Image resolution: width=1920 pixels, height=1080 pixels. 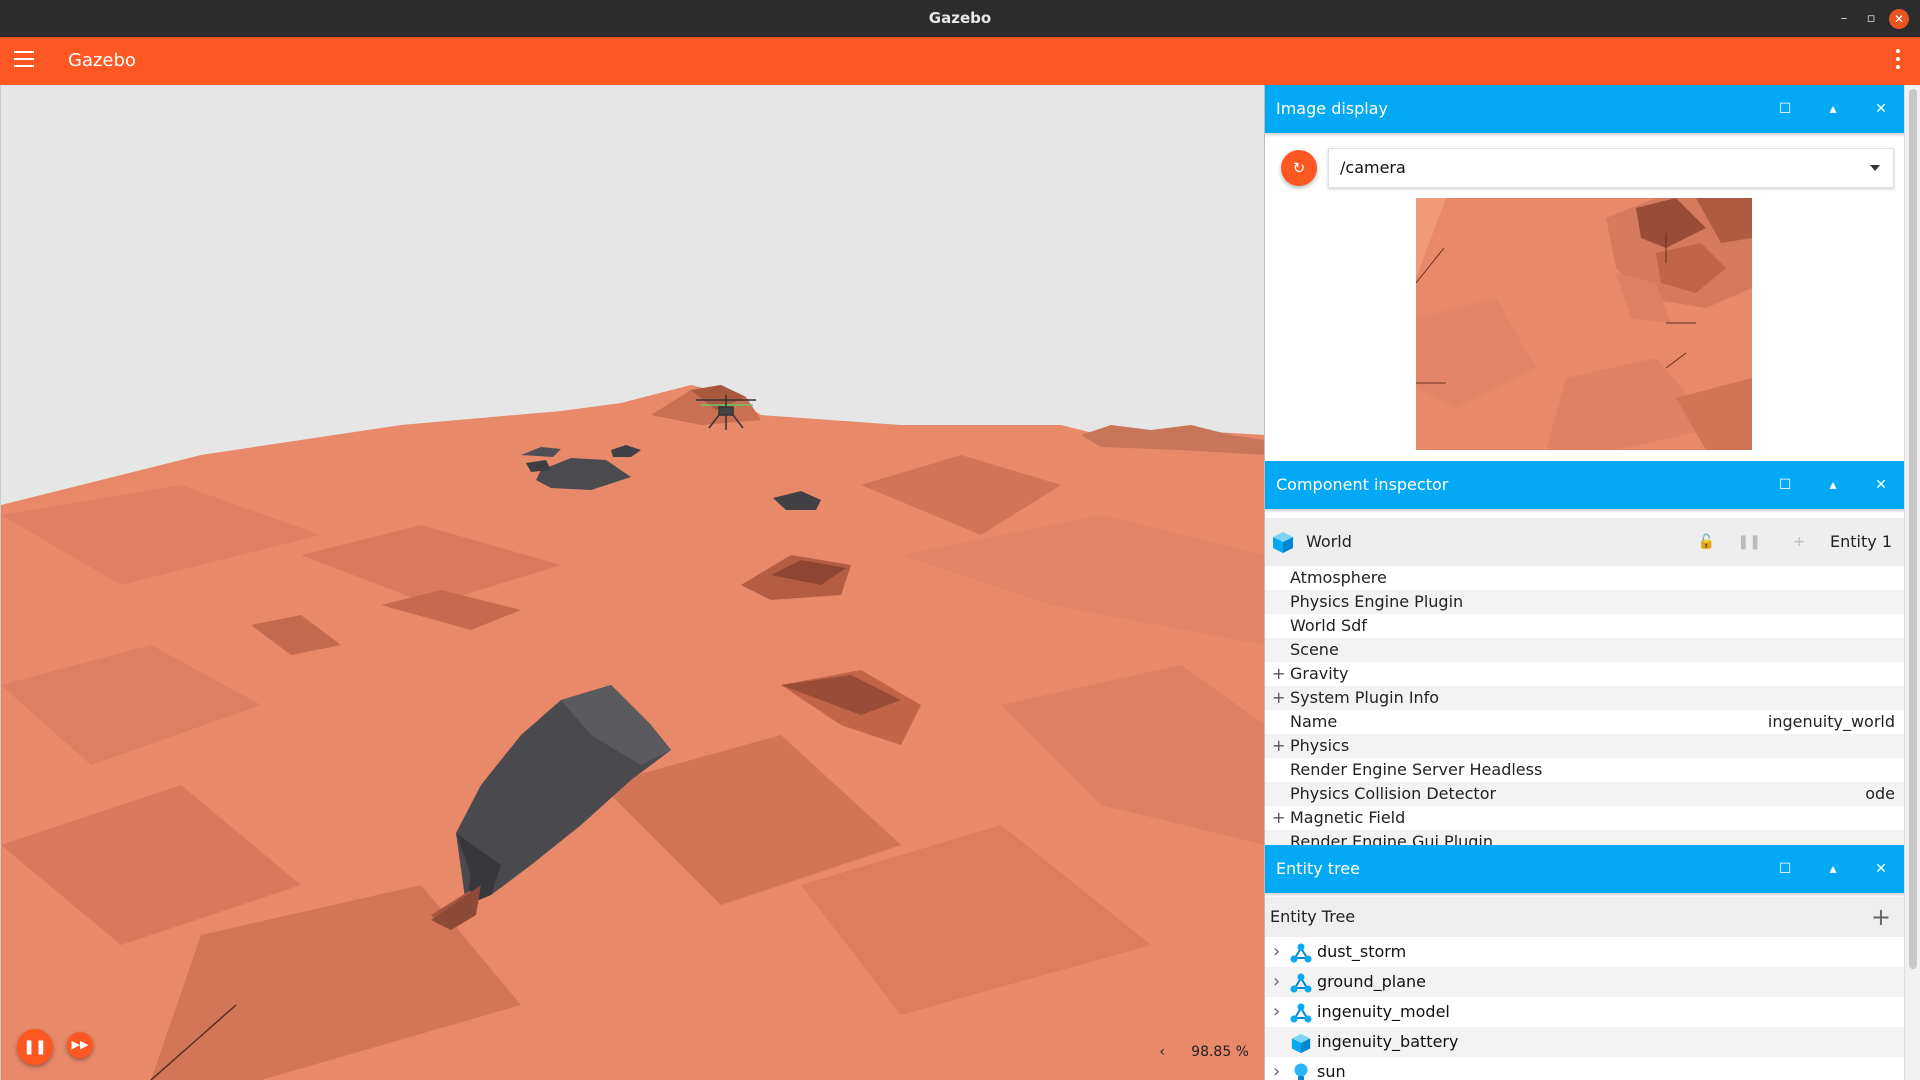 I want to click on app-title: Gazebo, so click(x=102, y=60).